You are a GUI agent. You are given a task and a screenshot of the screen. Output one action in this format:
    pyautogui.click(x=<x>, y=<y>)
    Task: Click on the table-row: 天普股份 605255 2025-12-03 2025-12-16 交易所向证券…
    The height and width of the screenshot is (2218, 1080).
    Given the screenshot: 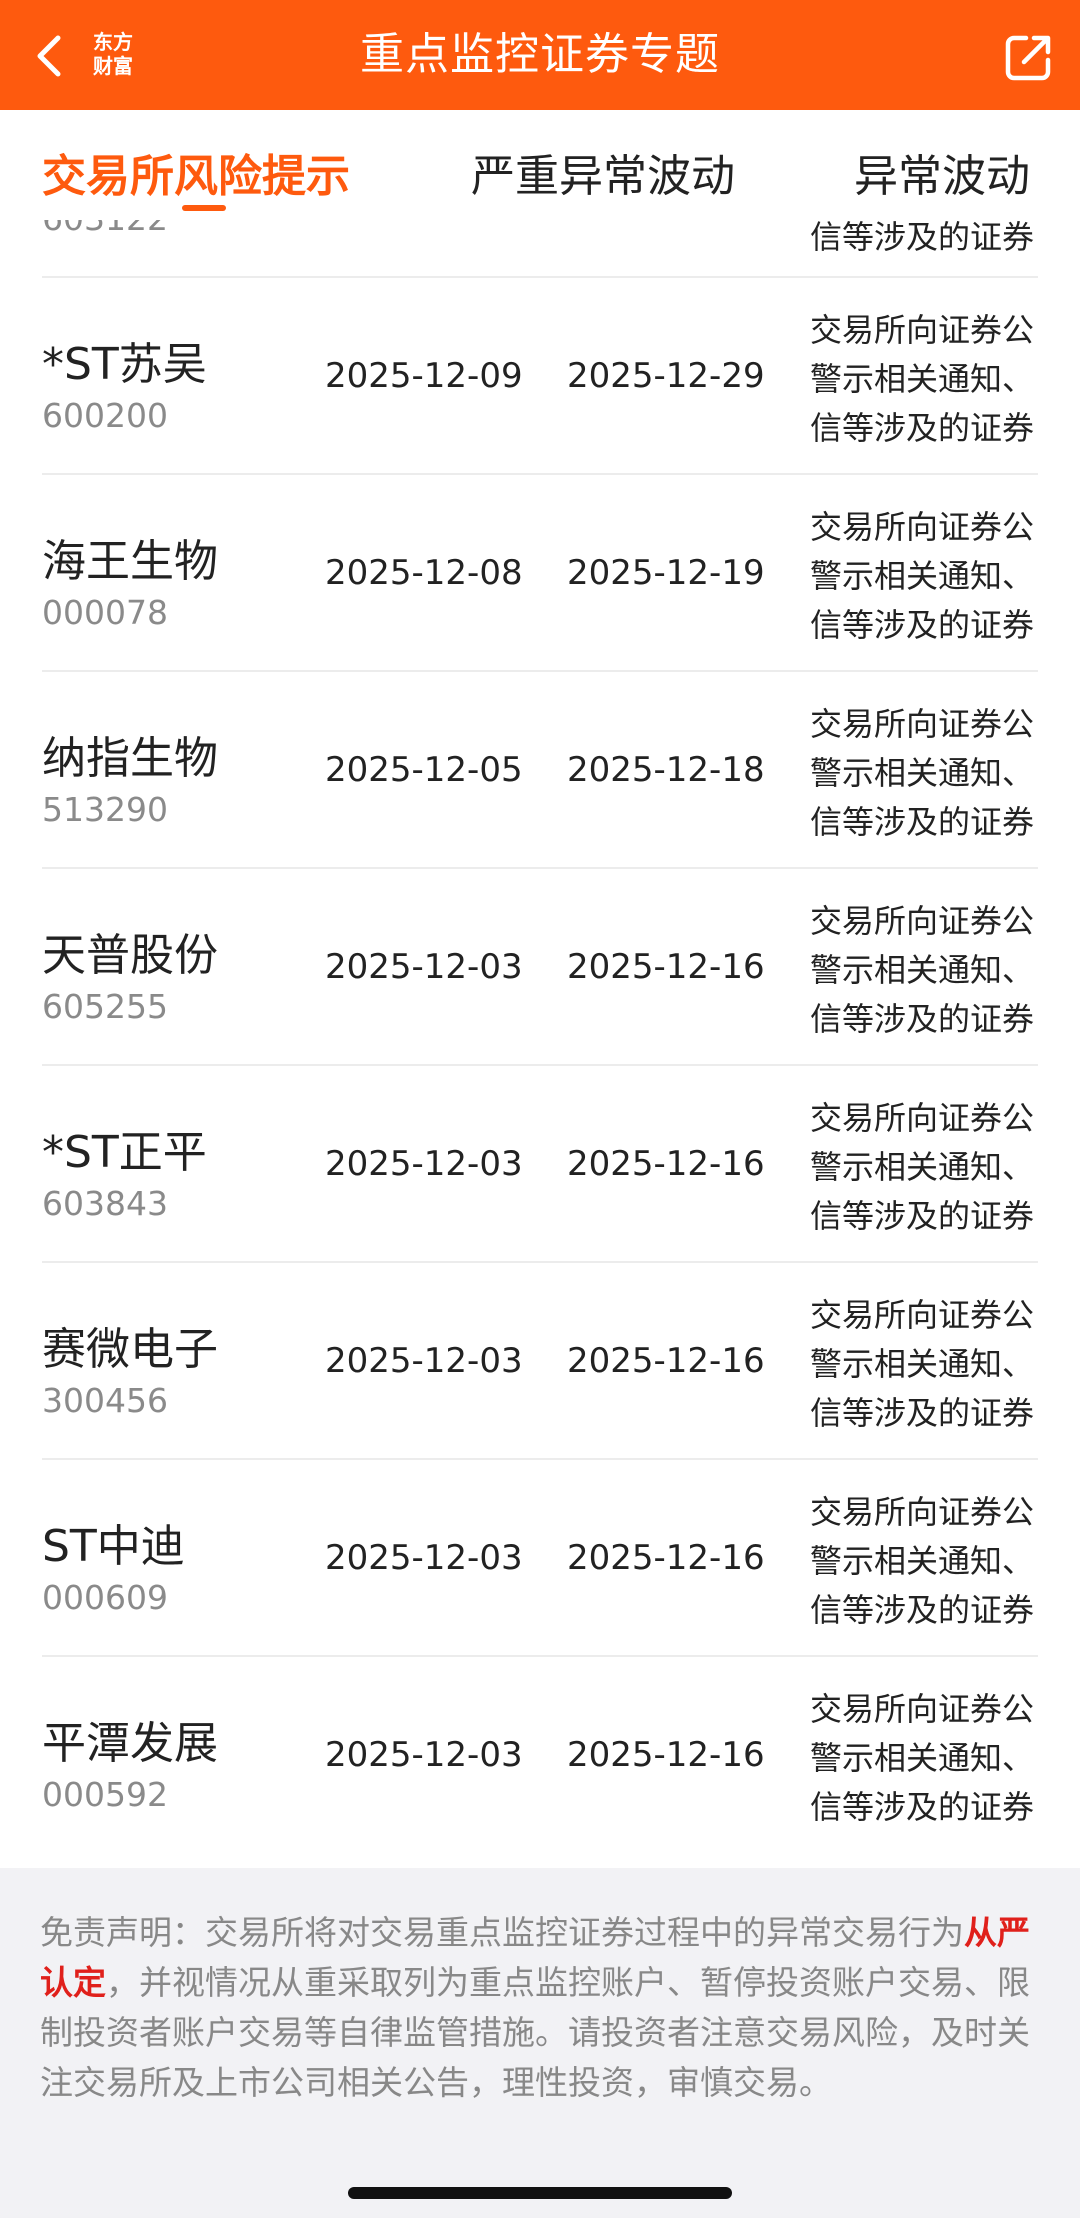 What is the action you would take?
    pyautogui.click(x=540, y=967)
    